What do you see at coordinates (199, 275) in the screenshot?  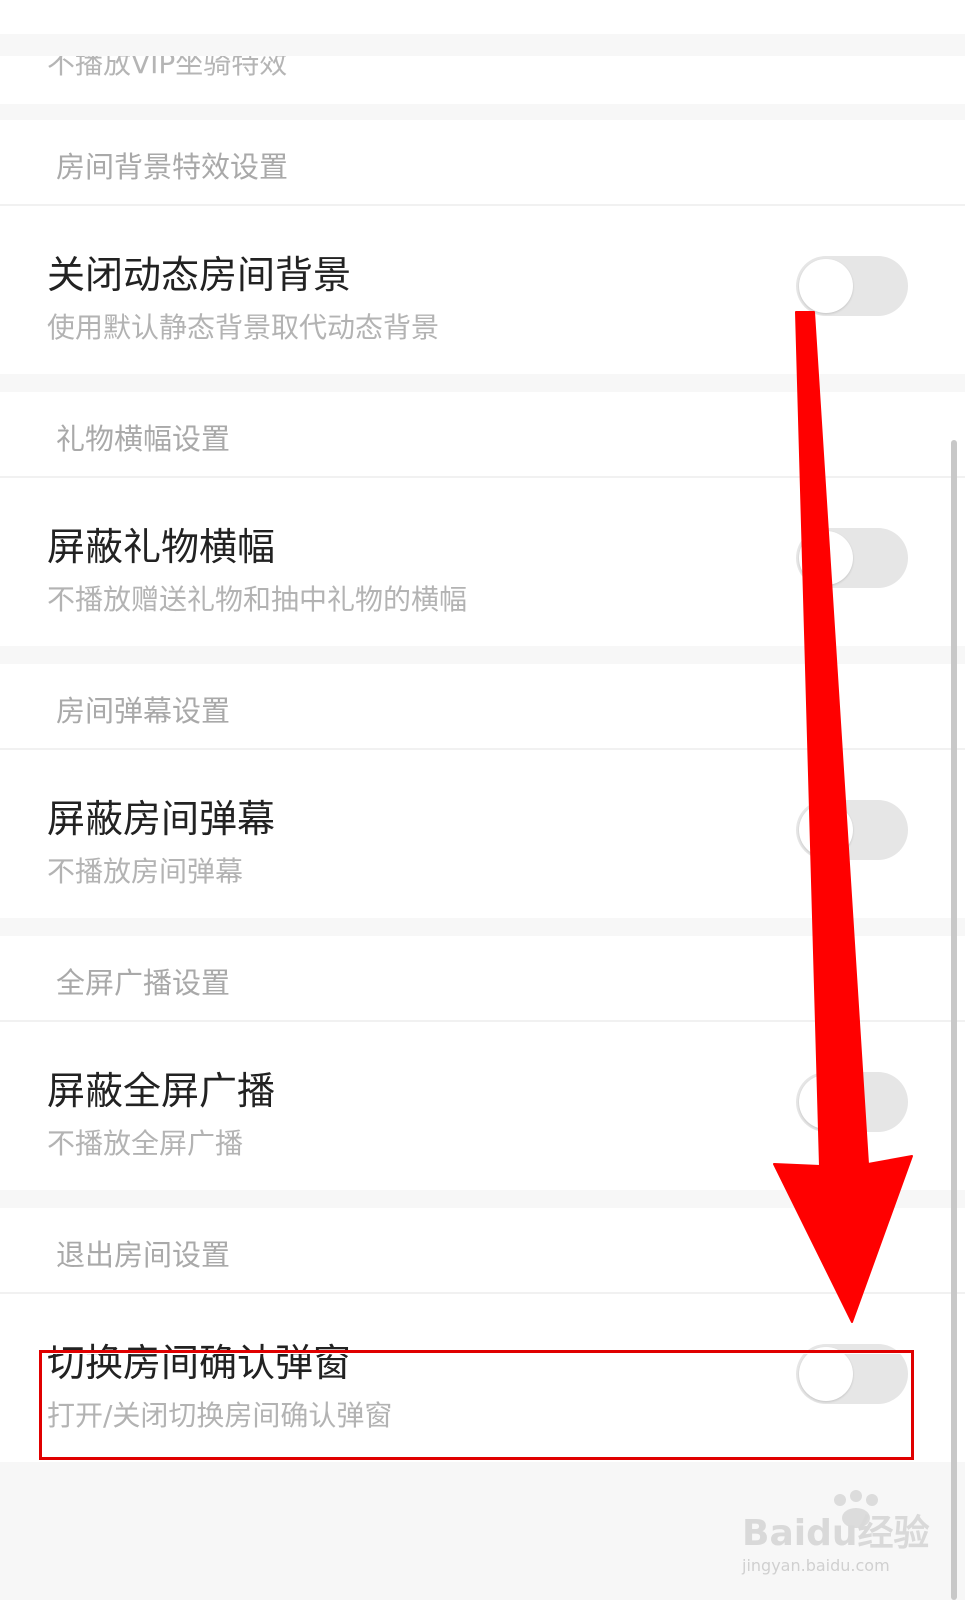 I see `setting-title: 关闭动态房间背景` at bounding box center [199, 275].